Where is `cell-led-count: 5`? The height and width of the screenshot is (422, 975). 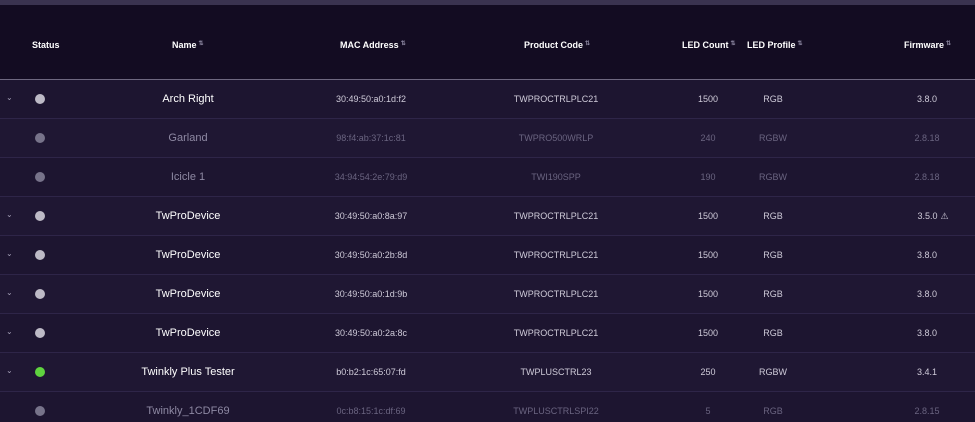 cell-led-count: 5 is located at coordinates (708, 411).